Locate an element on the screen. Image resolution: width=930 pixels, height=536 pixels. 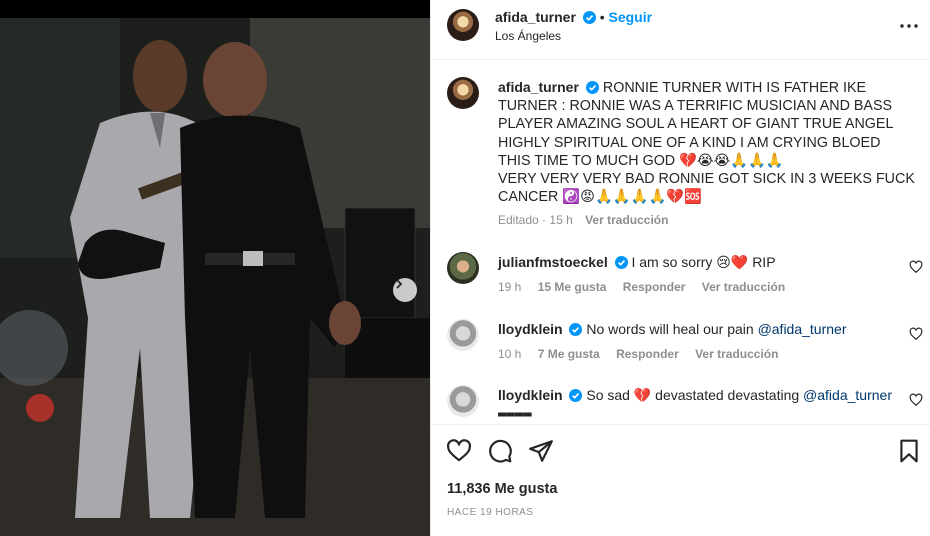
comment-username: julianfmstoeckel is located at coordinates (553, 262).